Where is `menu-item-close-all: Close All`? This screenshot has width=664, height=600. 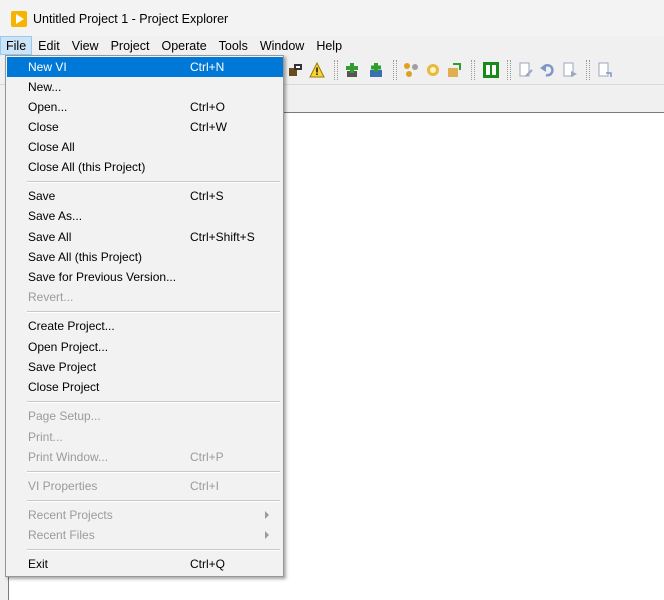
menu-item-close-all: Close All is located at coordinates (145, 147).